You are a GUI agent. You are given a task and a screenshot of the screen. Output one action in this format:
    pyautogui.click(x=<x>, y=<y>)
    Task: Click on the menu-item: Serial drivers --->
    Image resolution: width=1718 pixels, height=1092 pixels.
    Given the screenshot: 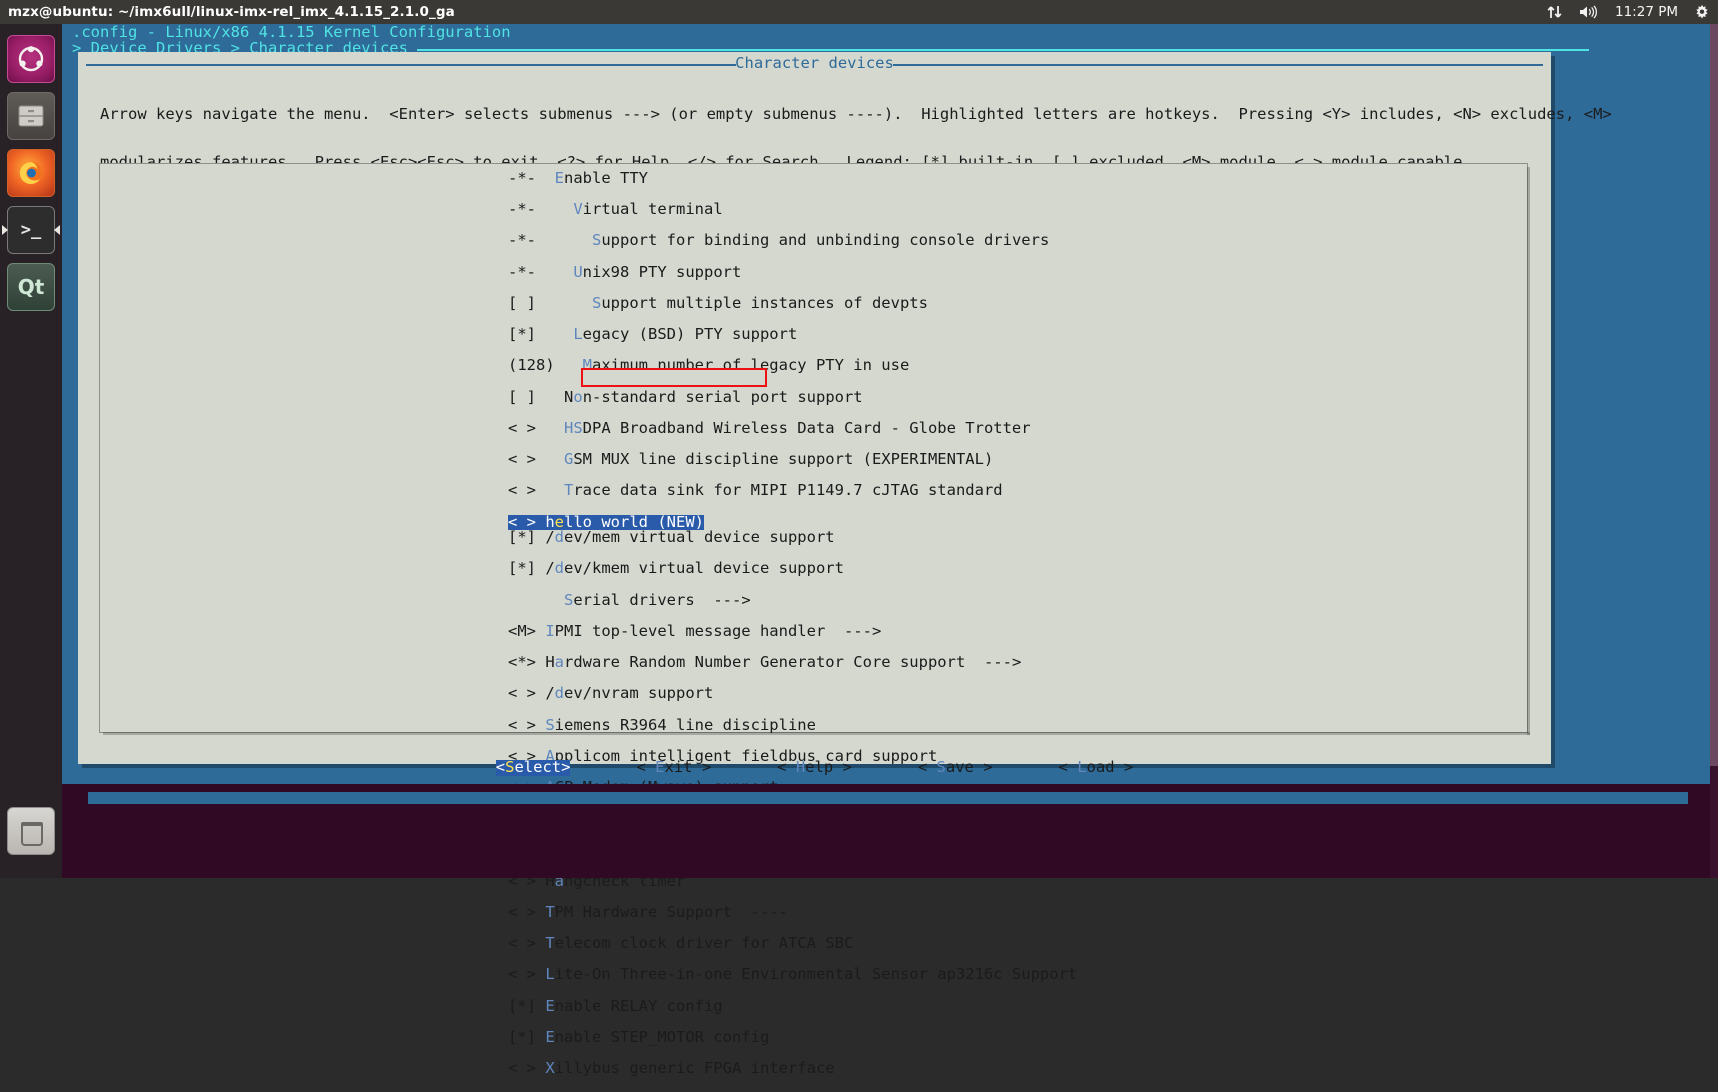 What is the action you would take?
    pyautogui.click(x=792, y=599)
    